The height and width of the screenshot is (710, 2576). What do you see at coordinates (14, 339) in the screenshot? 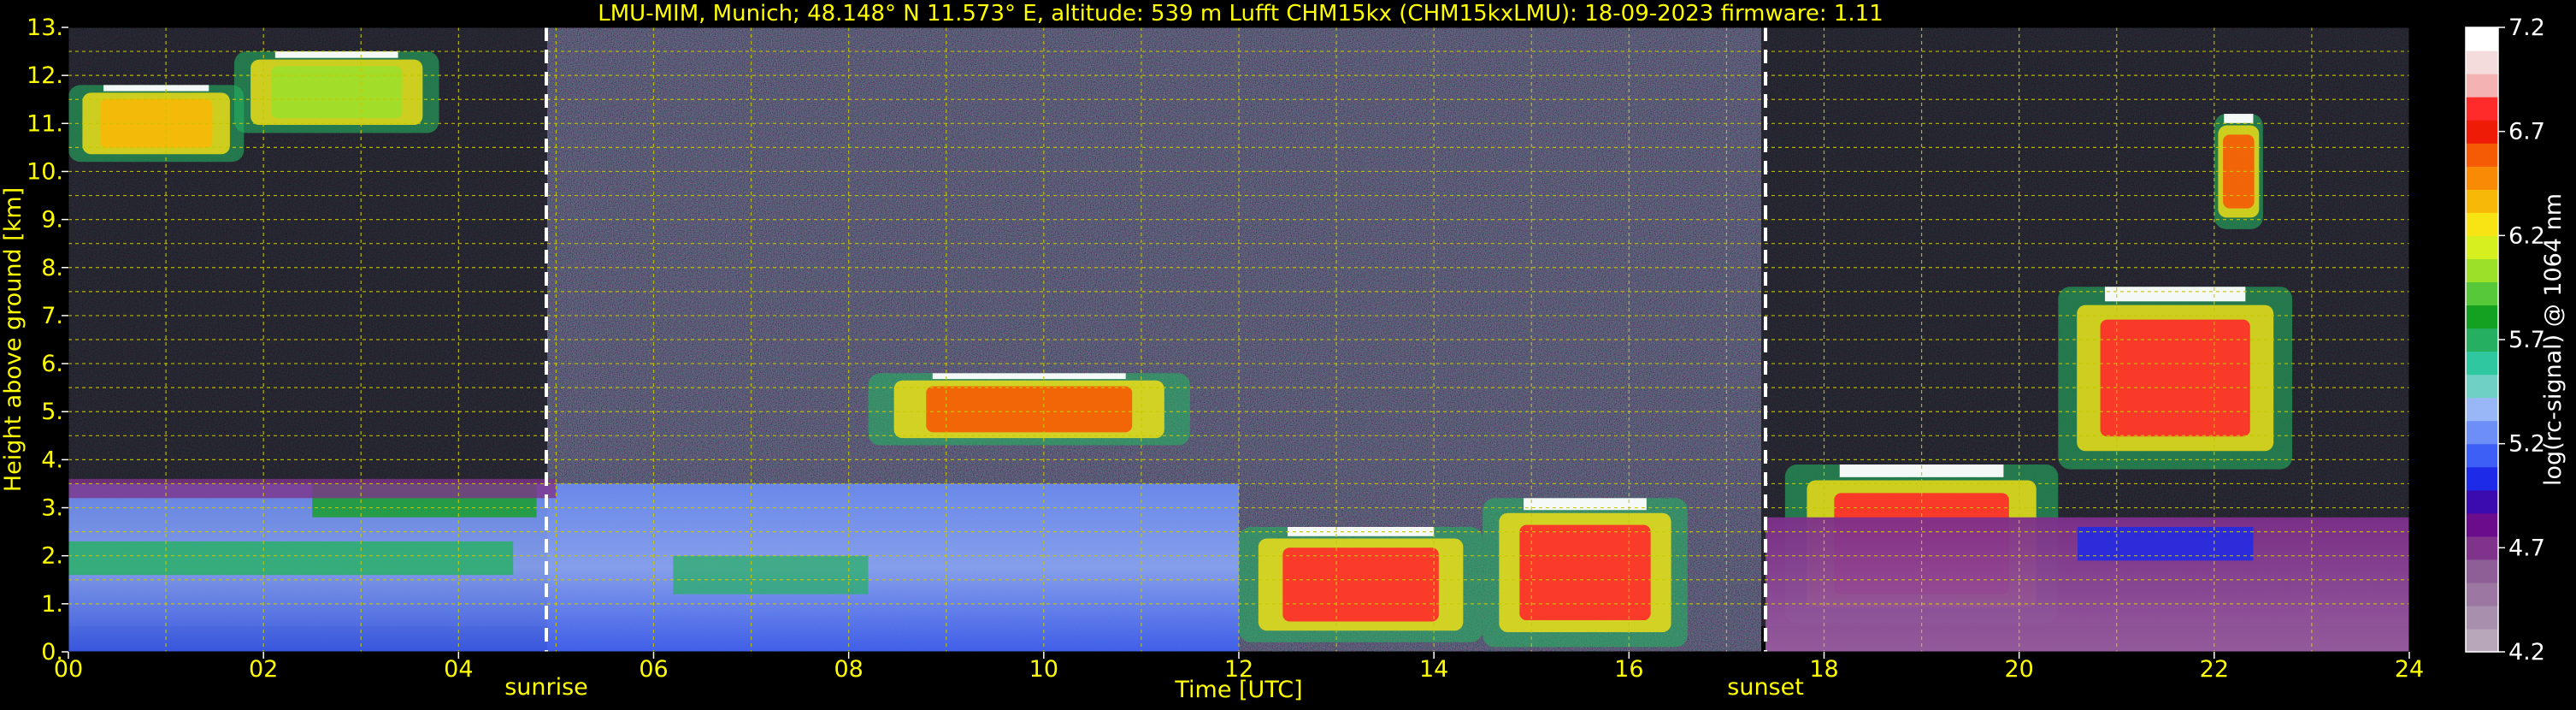
I see `y-axis-label: Height above ground [km]` at bounding box center [14, 339].